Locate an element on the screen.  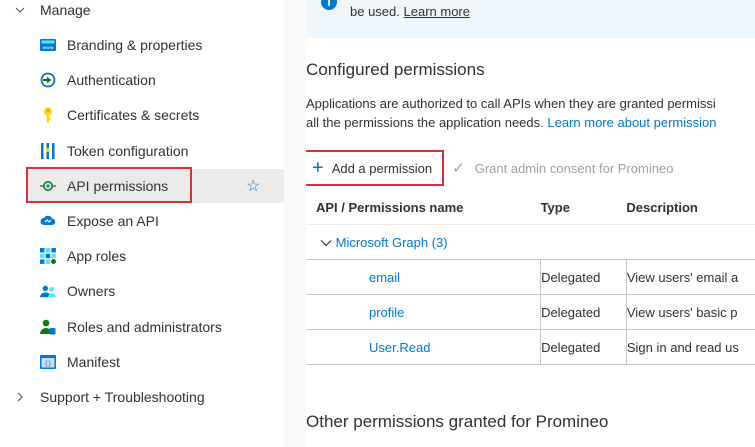
sidebar-item-label: Certificates & secrets is located at coordinates (133, 115).